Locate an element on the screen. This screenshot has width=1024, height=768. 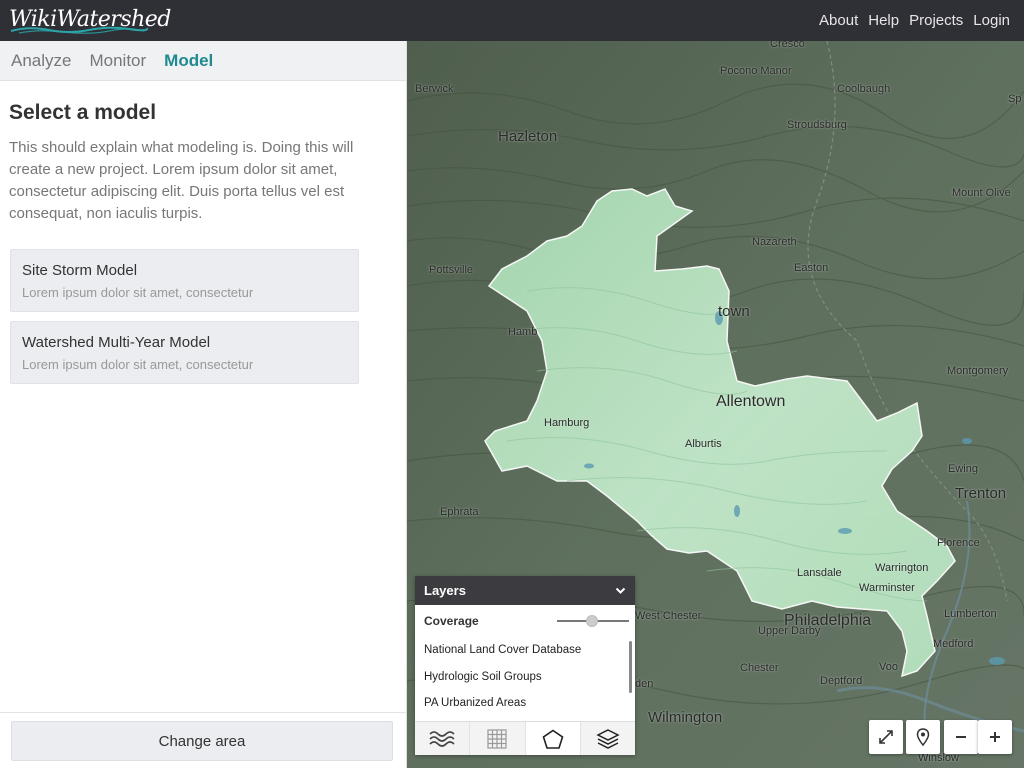
model-name: Site Storm Model is located at coordinates (80, 270).